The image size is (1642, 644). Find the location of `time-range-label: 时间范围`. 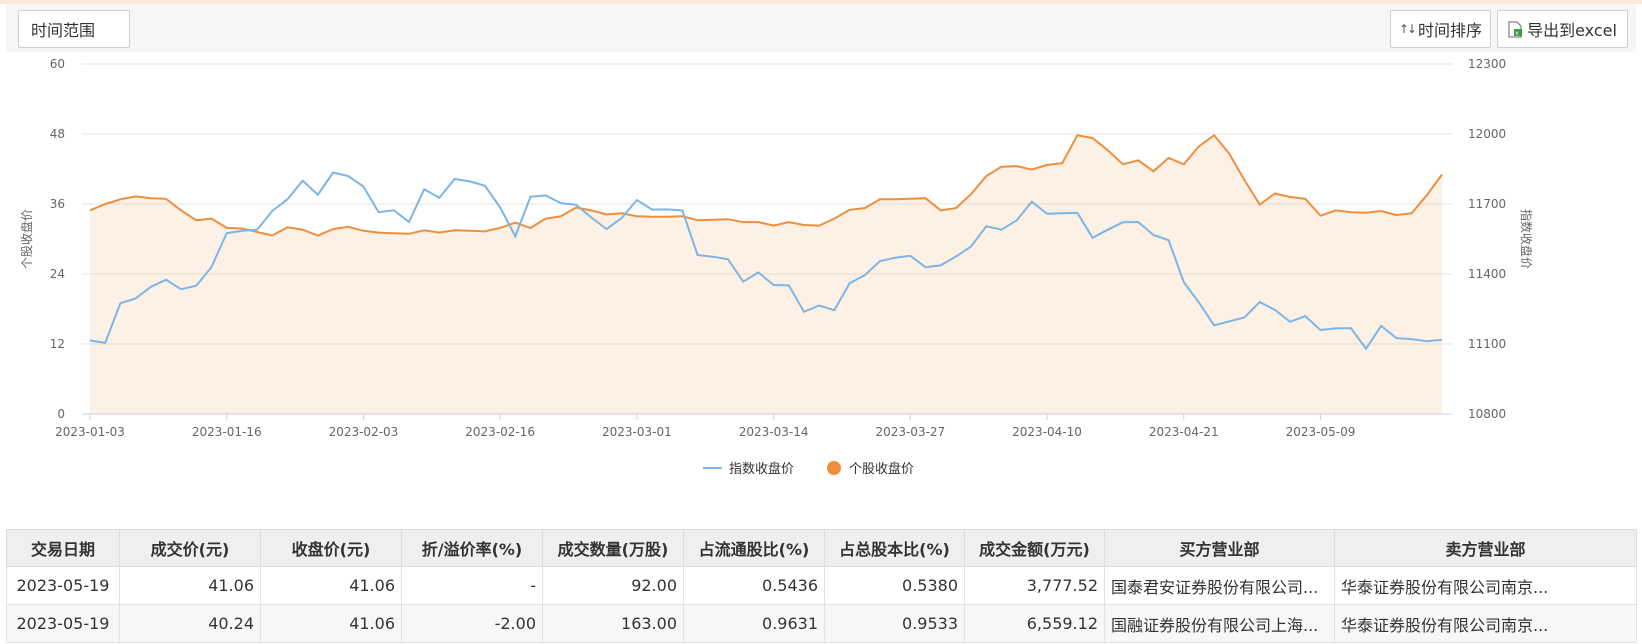

time-range-label: 时间范围 is located at coordinates (63, 30).